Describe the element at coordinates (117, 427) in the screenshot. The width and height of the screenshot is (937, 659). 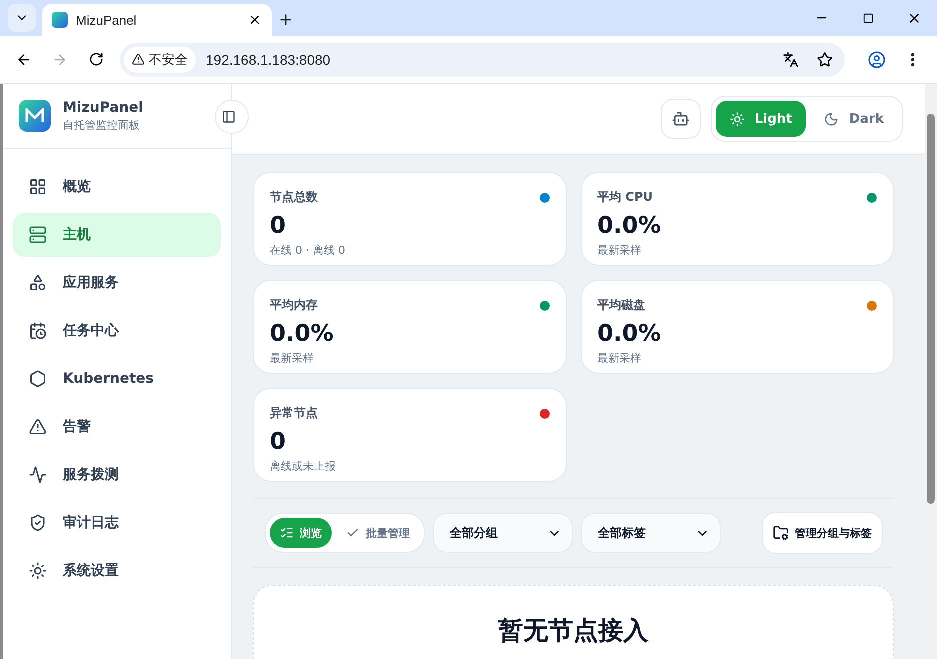
I see `sidebar-item: 告警` at that location.